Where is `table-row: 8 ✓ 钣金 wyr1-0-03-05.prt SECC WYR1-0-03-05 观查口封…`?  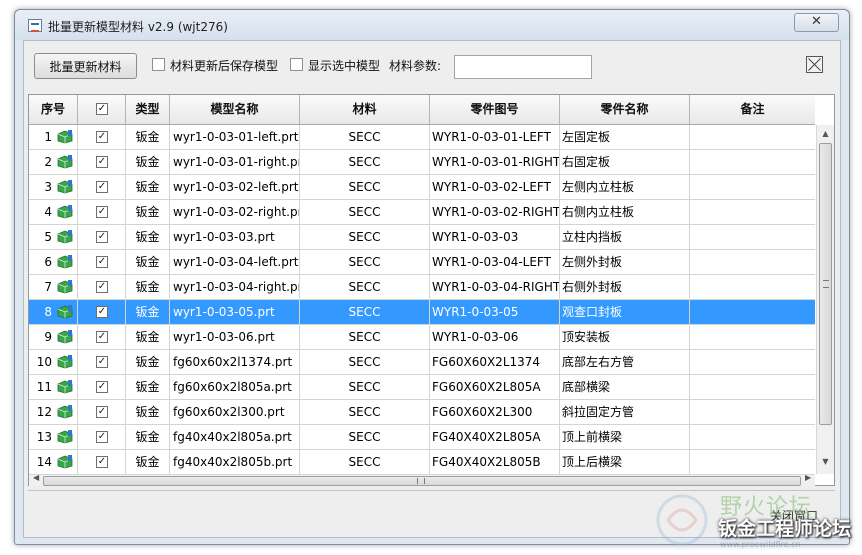 table-row: 8 ✓ 钣金 wyr1-0-03-05.prt SECC WYR1-0-03-05 观查口封… is located at coordinates (422, 312).